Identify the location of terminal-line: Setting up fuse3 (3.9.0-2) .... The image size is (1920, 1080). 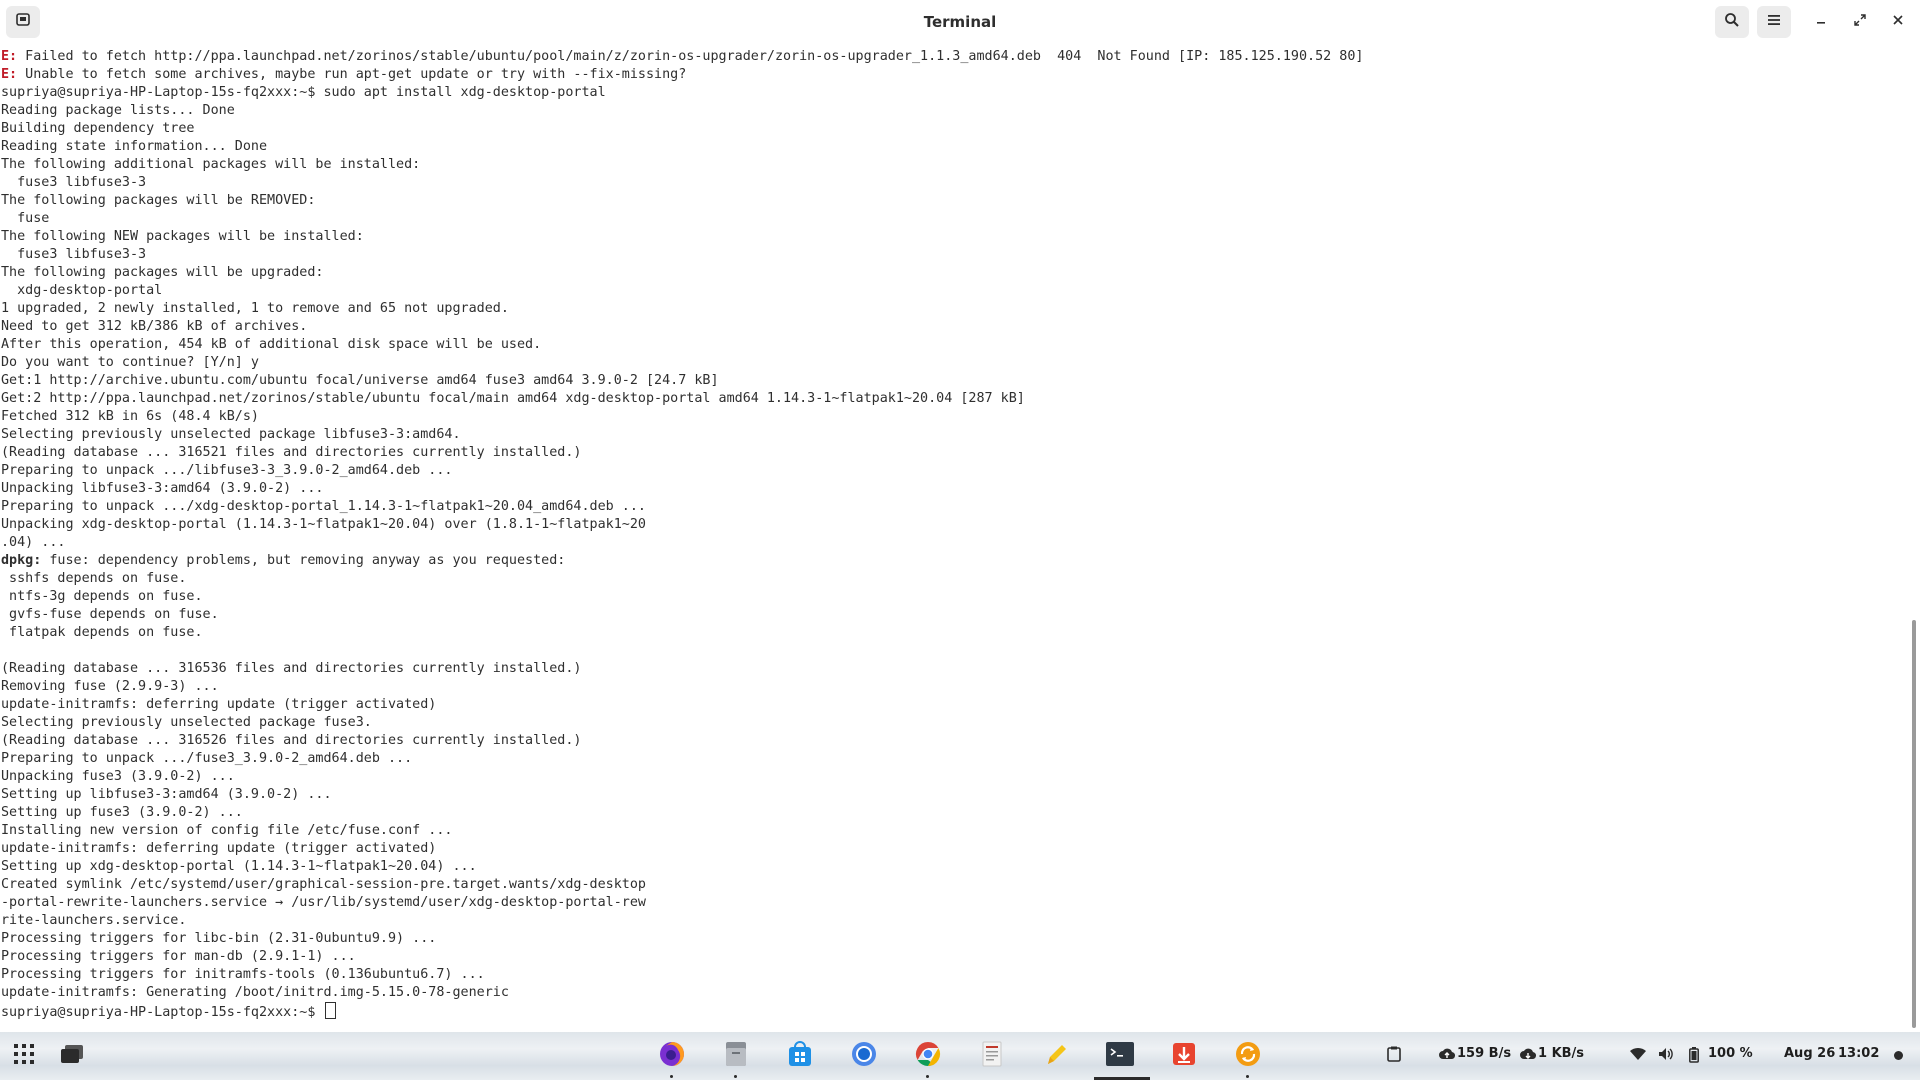
(955, 813).